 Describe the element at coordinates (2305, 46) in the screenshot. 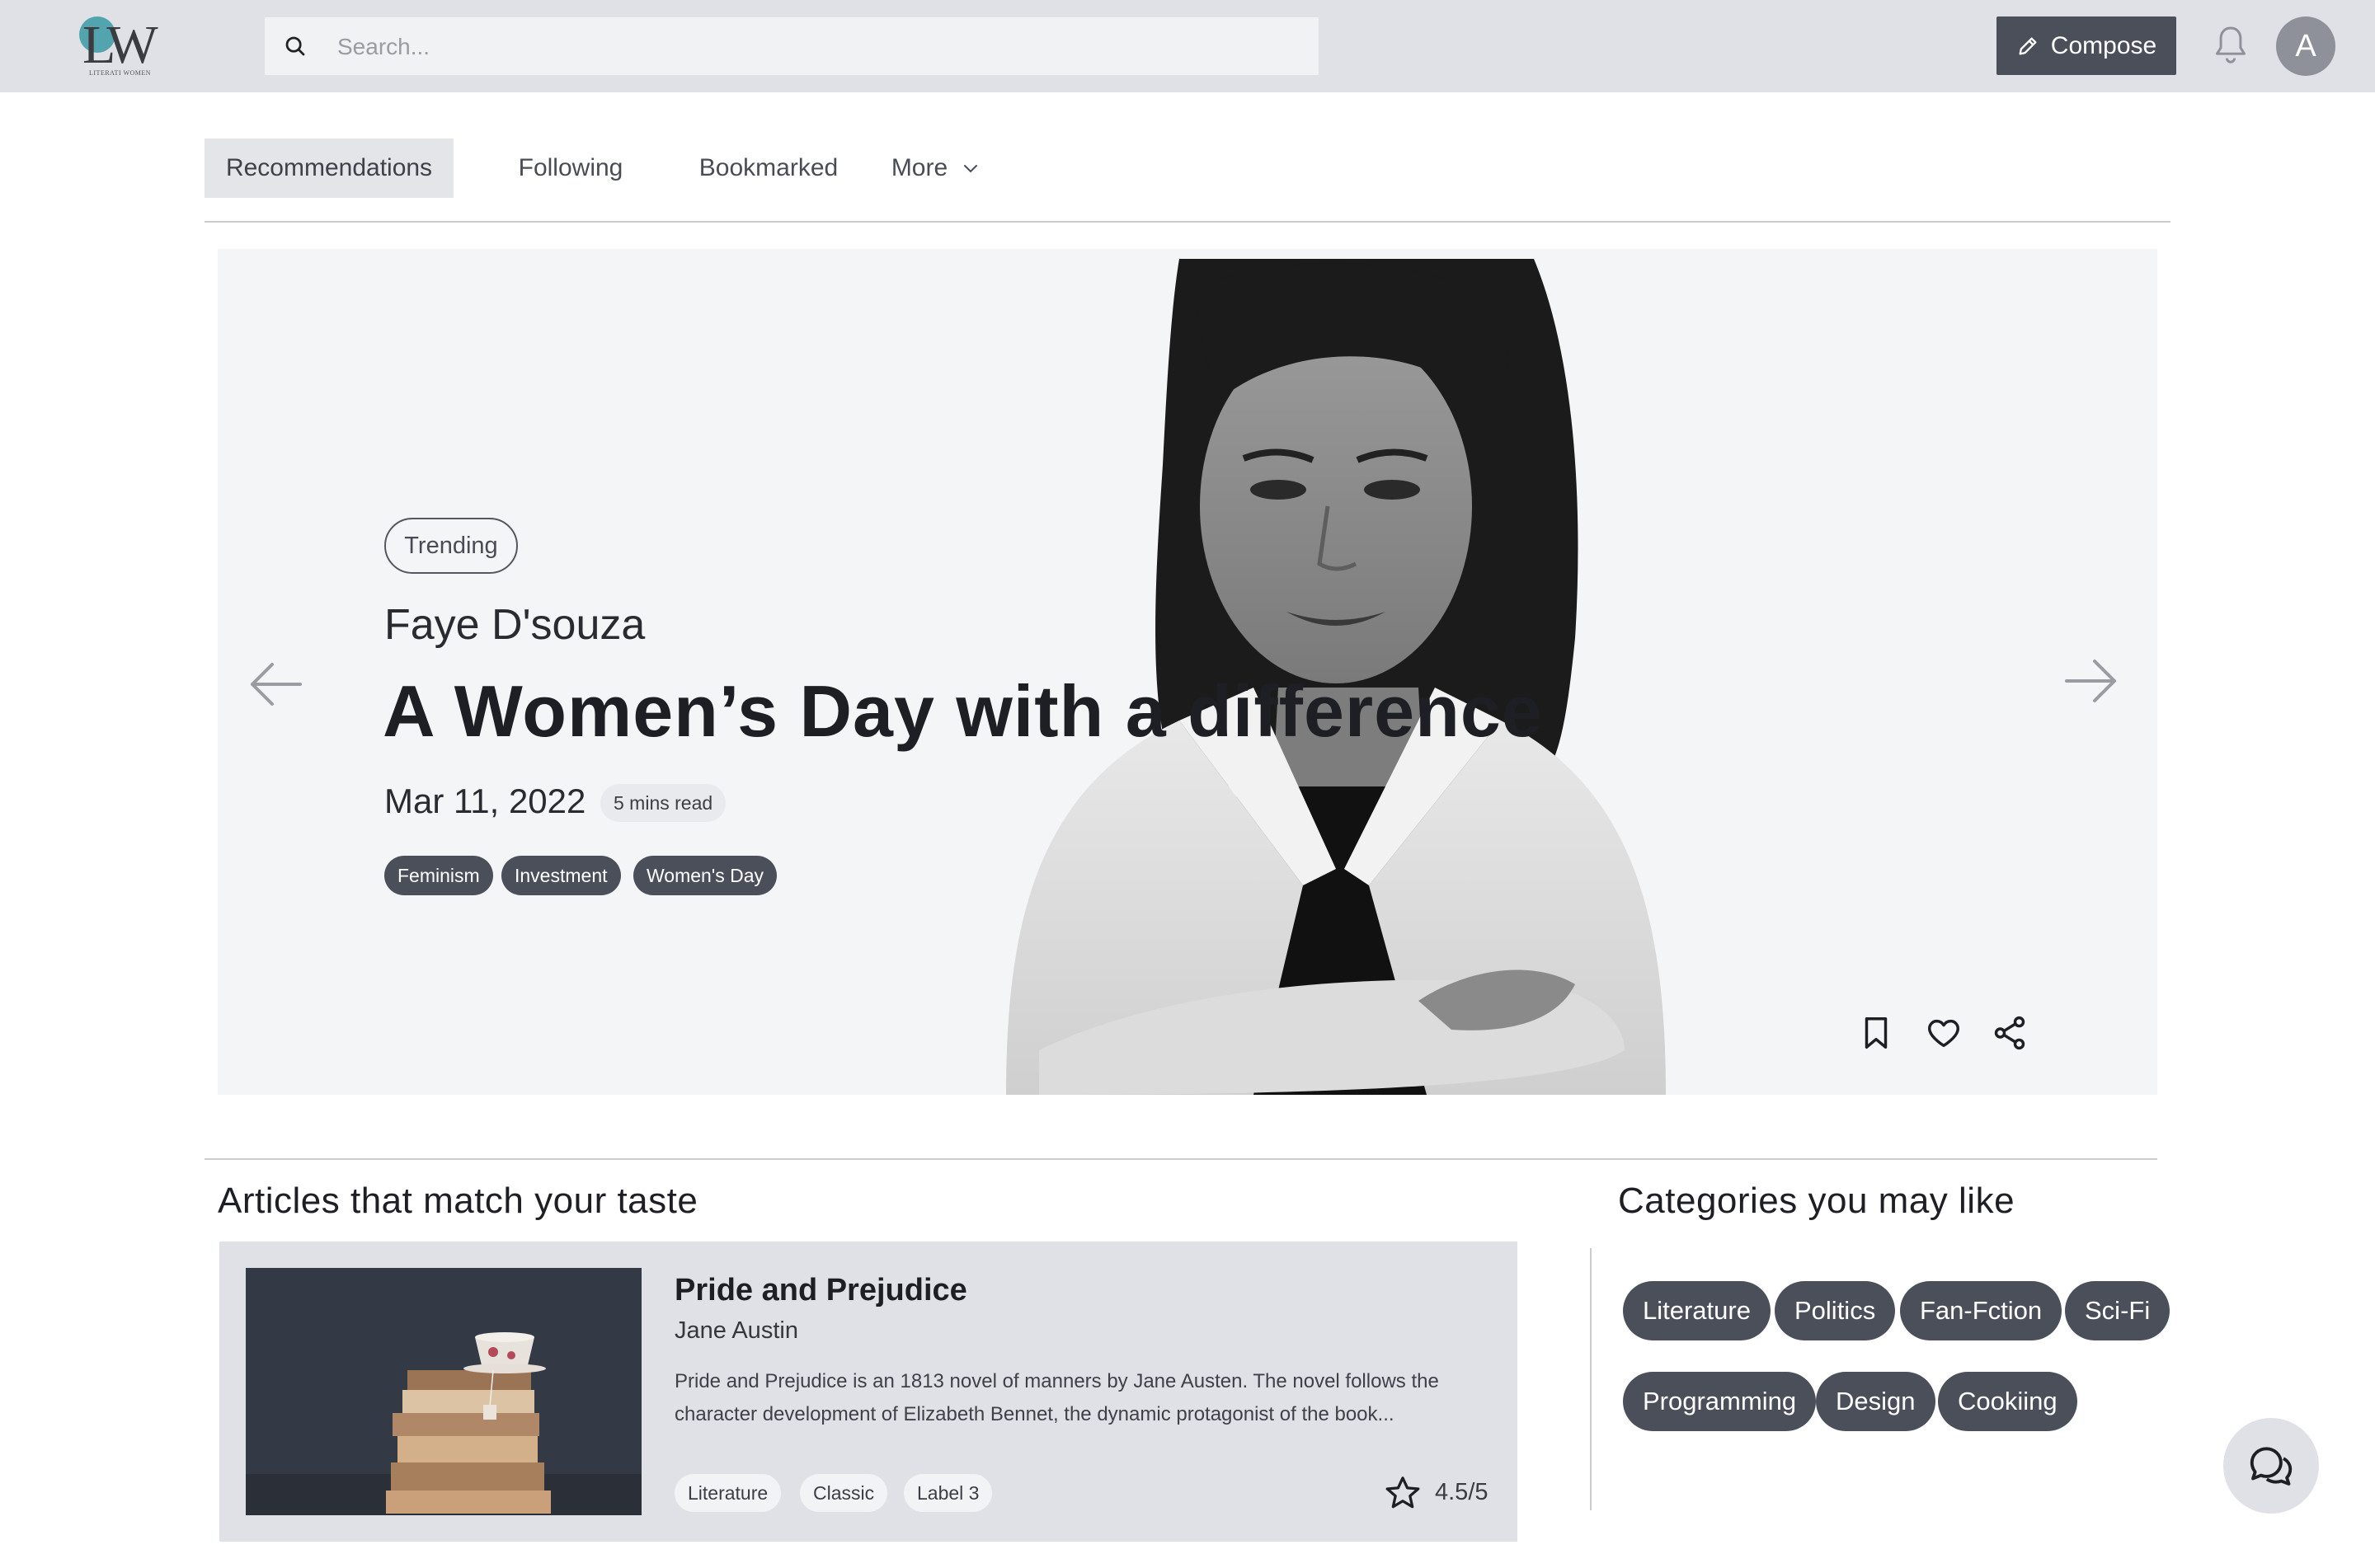

I see `user-avatar: A` at that location.